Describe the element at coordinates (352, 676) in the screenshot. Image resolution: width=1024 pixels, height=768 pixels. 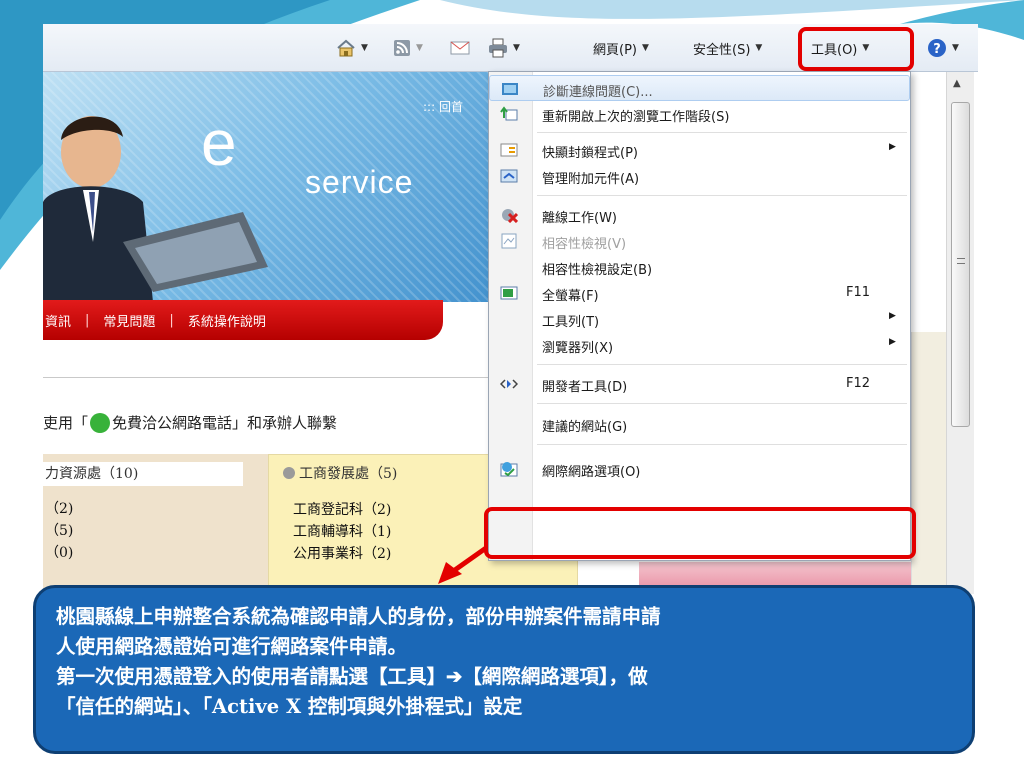
I see `callout-line: 第一次使用憑證登入的使用者請點選【工具】➔【網際網路選項】，做` at that location.